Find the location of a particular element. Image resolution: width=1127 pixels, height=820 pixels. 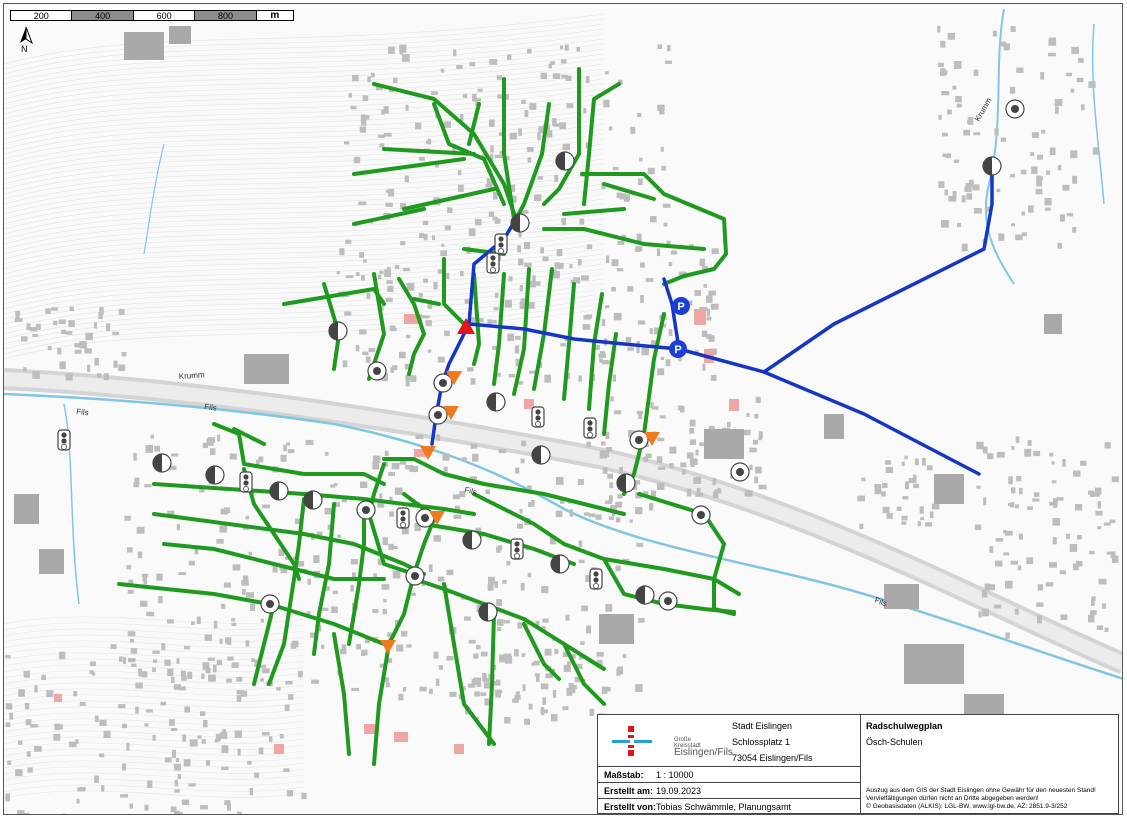

created-value: 19.09.2023 is located at coordinates (679, 791).